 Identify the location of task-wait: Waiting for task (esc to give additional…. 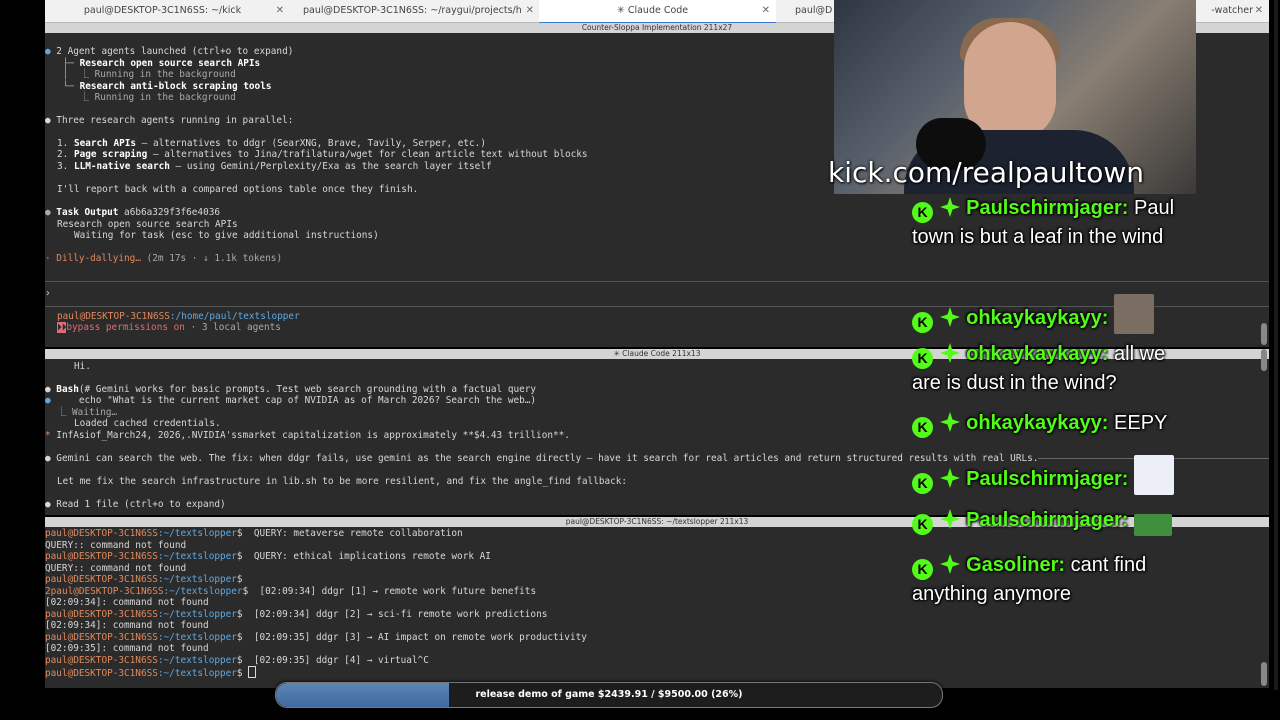
(226, 235).